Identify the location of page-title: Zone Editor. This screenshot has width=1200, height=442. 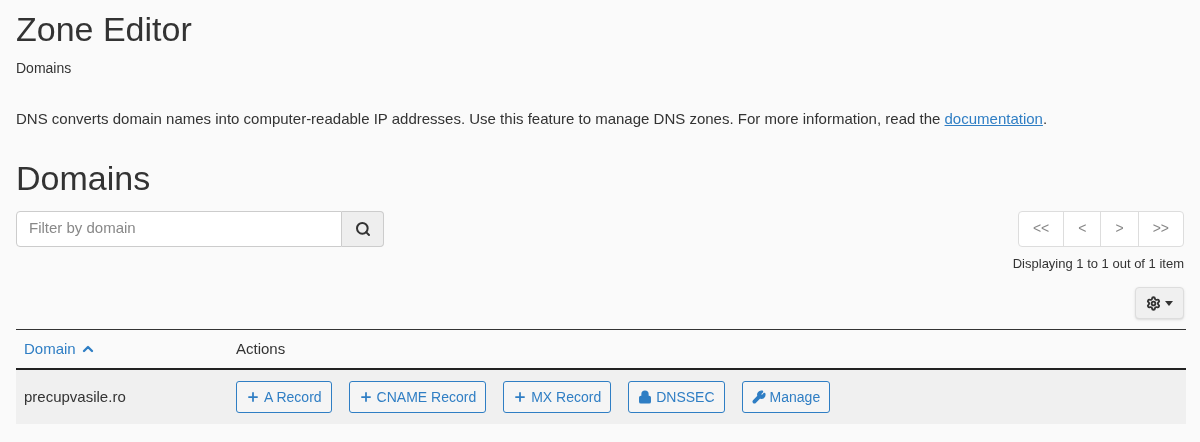
(104, 27).